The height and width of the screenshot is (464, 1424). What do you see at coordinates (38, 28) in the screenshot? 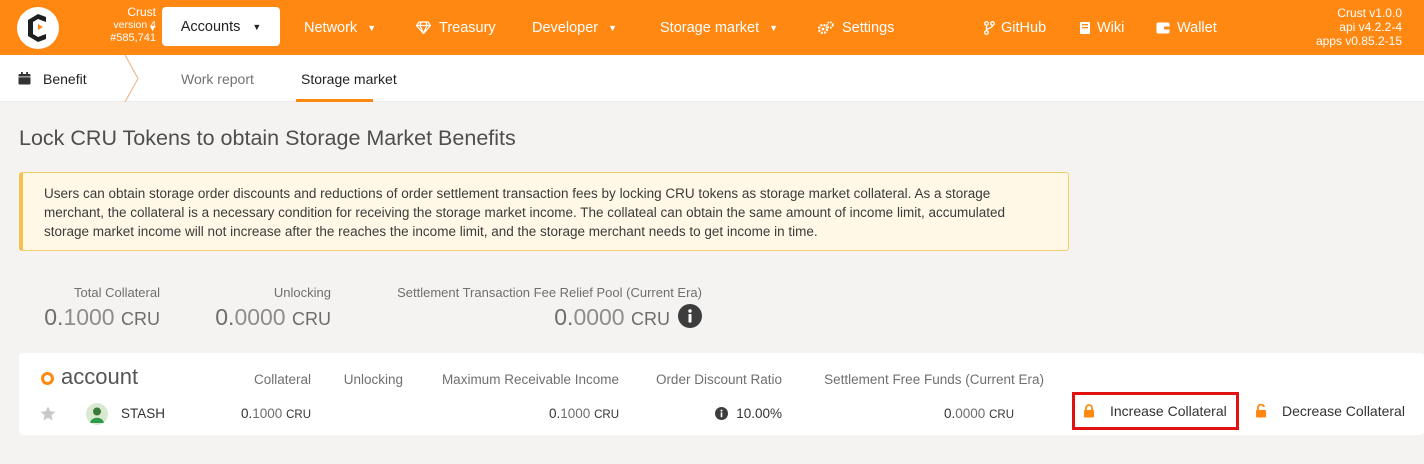
I see `crust-logo` at bounding box center [38, 28].